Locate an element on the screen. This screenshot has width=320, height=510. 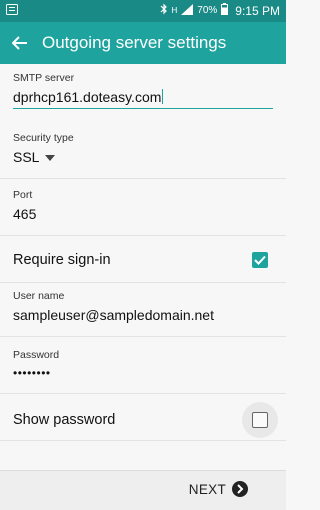
back-button is located at coordinates (20, 43).